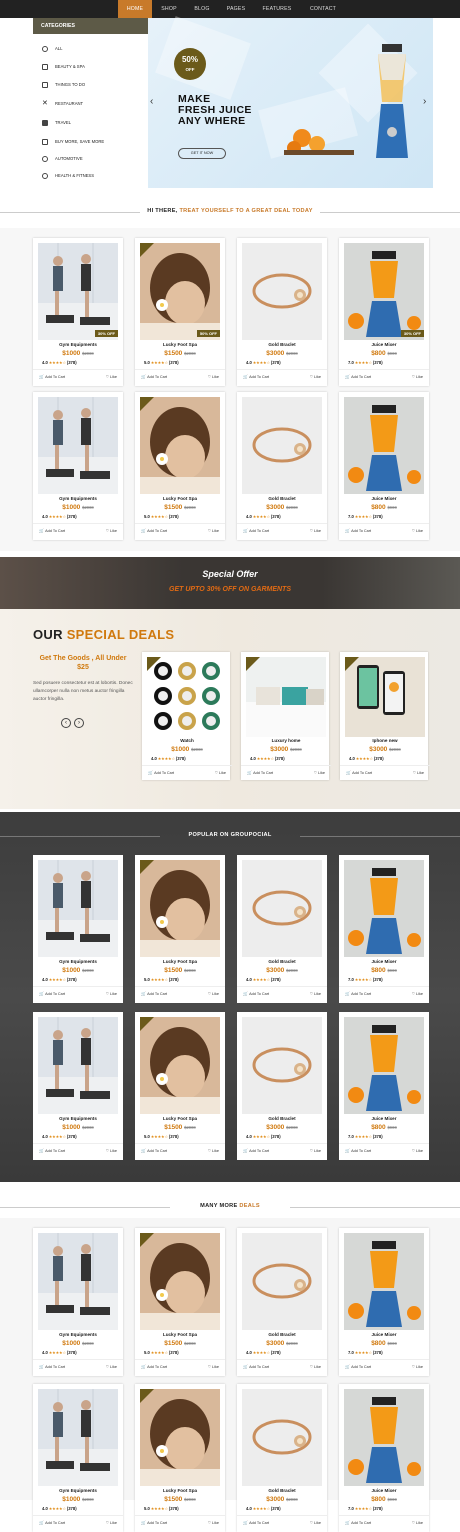 This screenshot has width=460, height=1532. Describe the element at coordinates (135, 9) in the screenshot. I see `nav-home: HOME` at that location.